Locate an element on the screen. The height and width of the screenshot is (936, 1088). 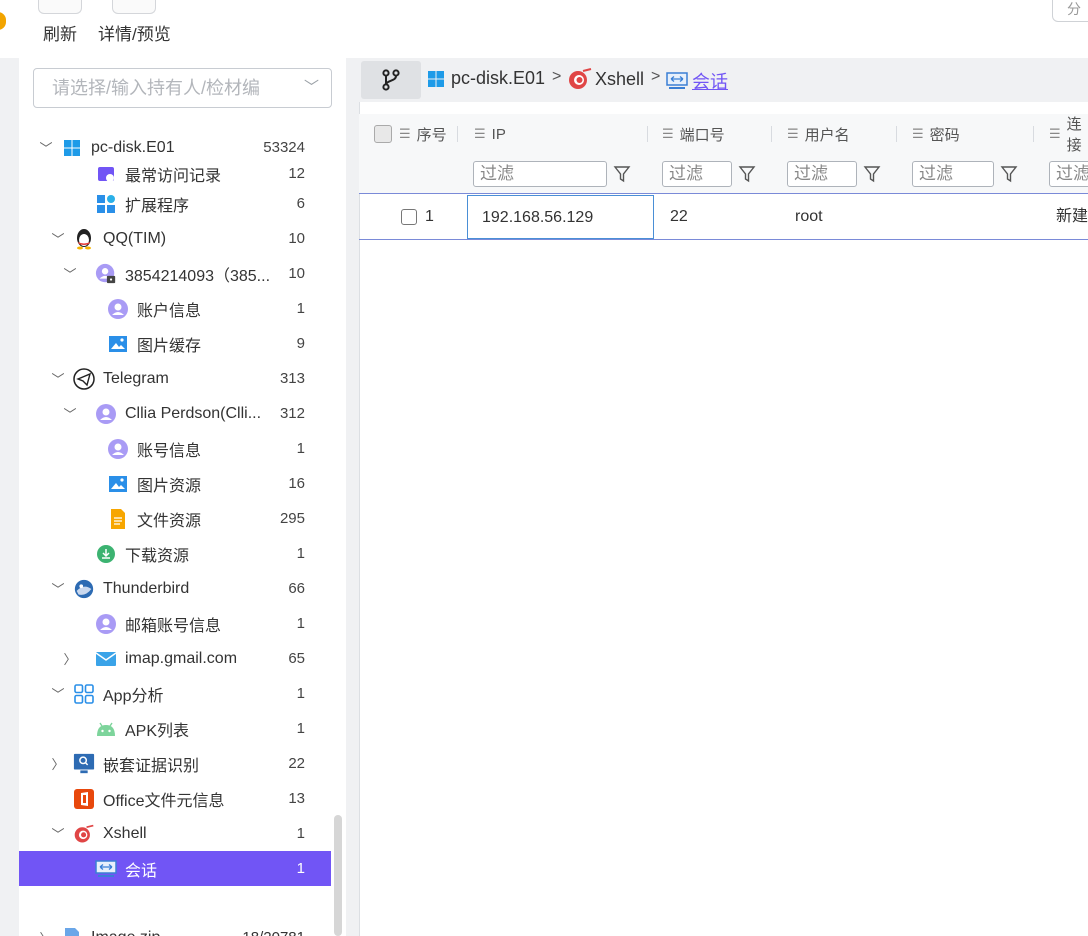
breadcrumb-item-disk: pc-disk.E01 is located at coordinates (486, 78).